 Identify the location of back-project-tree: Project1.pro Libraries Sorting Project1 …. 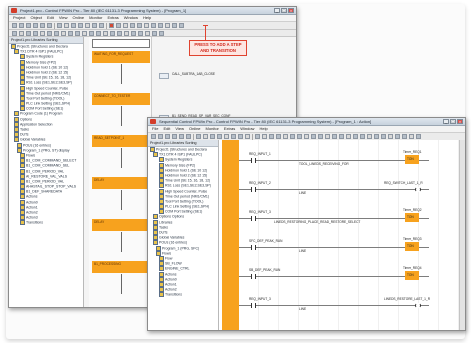
(46, 172).